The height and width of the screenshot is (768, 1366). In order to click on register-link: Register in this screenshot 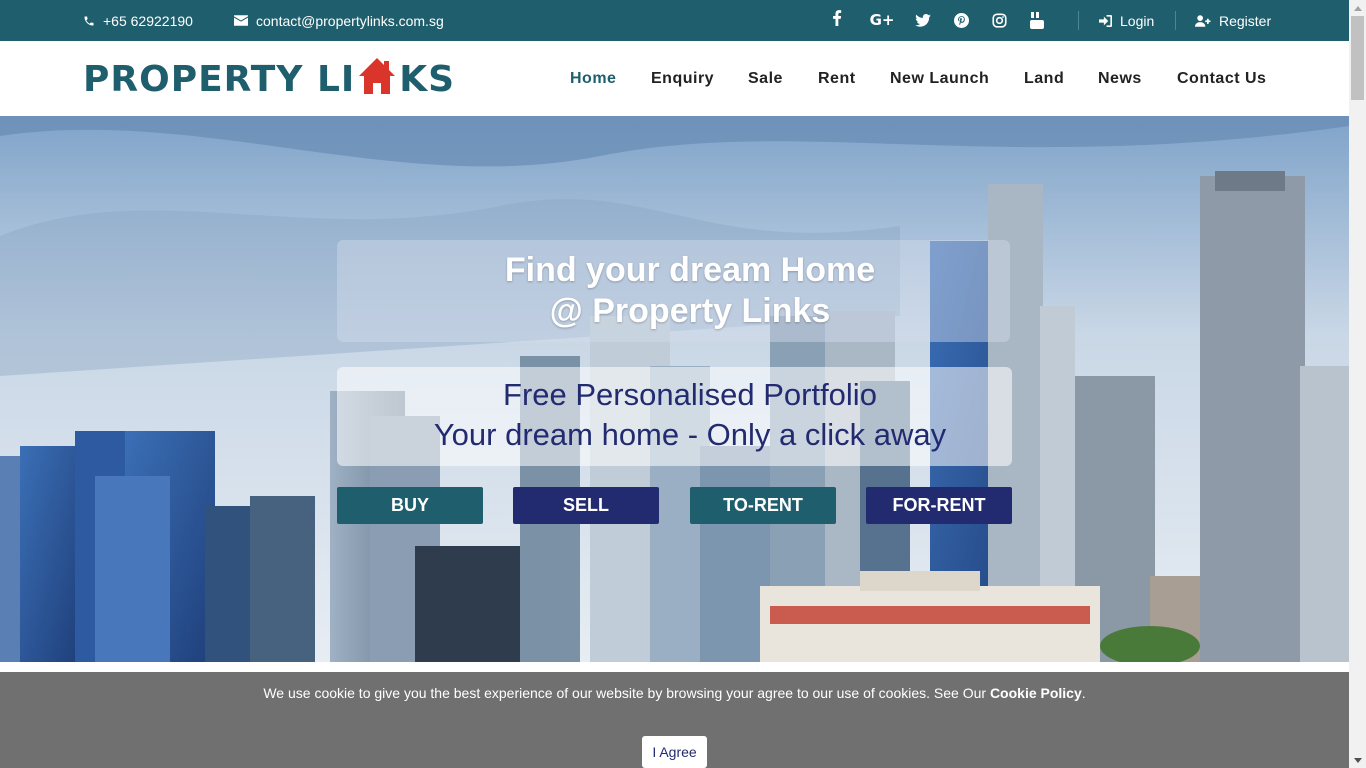, I will do `click(1233, 20)`.